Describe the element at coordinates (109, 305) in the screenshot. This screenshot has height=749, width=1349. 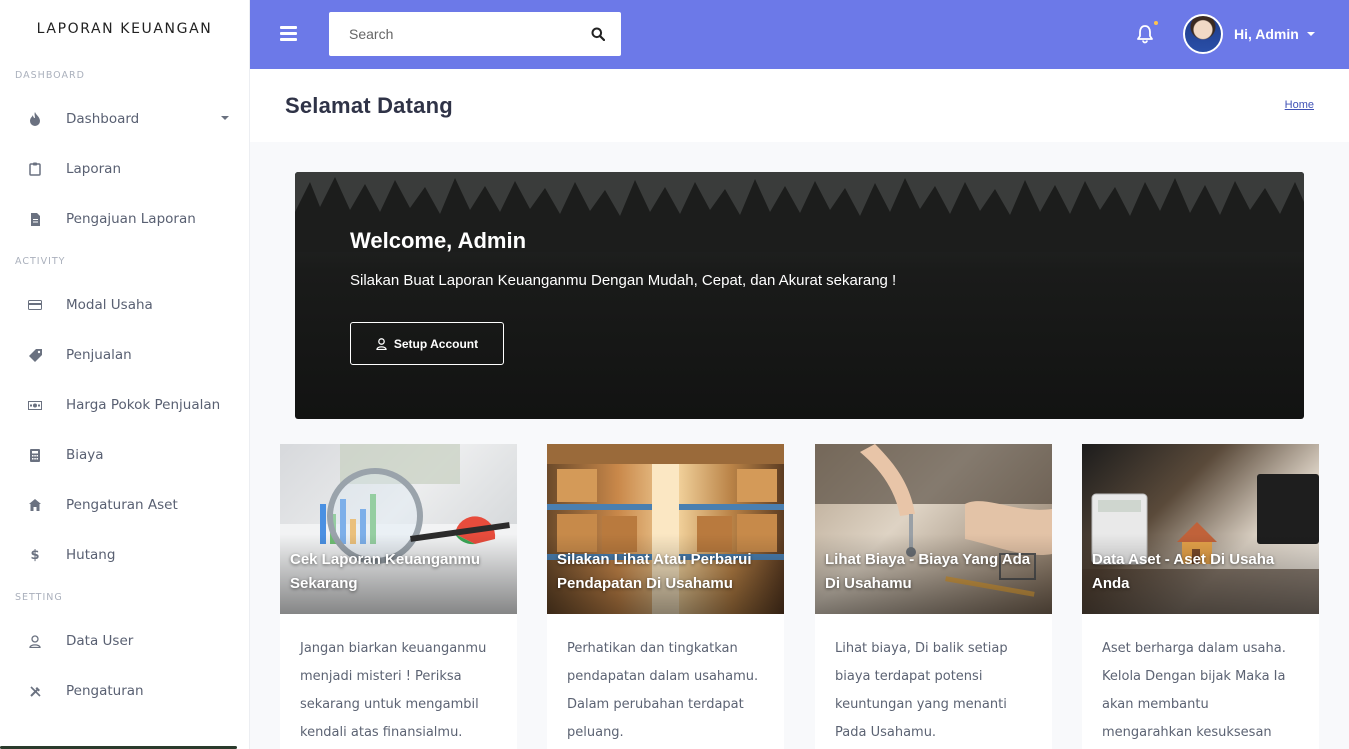
I see `sidebar-item-label: Modal Usaha` at that location.